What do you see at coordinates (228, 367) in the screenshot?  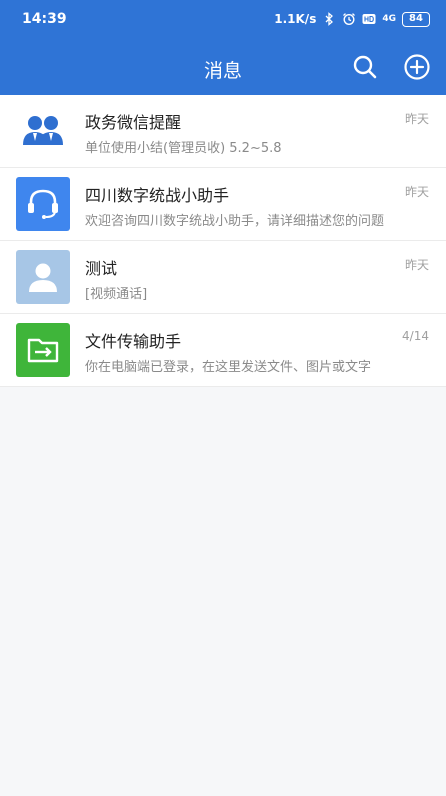 I see `conversation-preview: 你在电脑端已登录，在这里发送文件、图片或文字` at bounding box center [228, 367].